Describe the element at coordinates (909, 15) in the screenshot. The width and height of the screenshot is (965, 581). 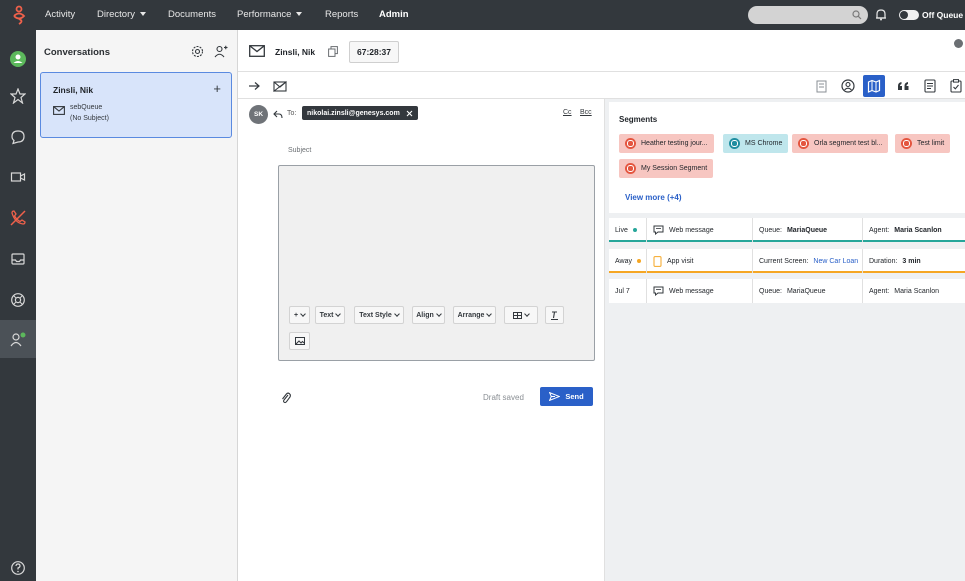
I see `queue-toggle` at that location.